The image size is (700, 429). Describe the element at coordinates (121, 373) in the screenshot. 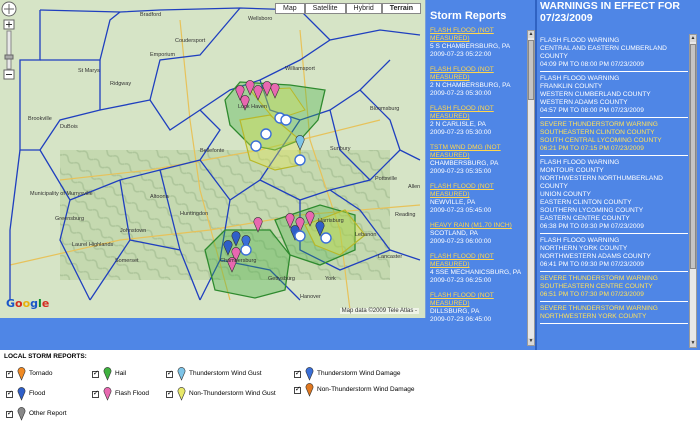

I see `legend-label: Hail` at that location.